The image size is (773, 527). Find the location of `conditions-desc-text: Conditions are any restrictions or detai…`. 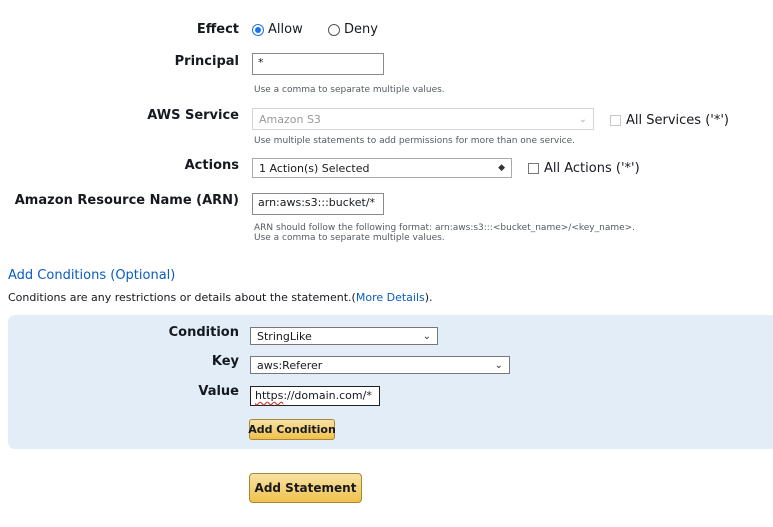

conditions-desc-text: Conditions are any restrictions or detai… is located at coordinates (182, 297).